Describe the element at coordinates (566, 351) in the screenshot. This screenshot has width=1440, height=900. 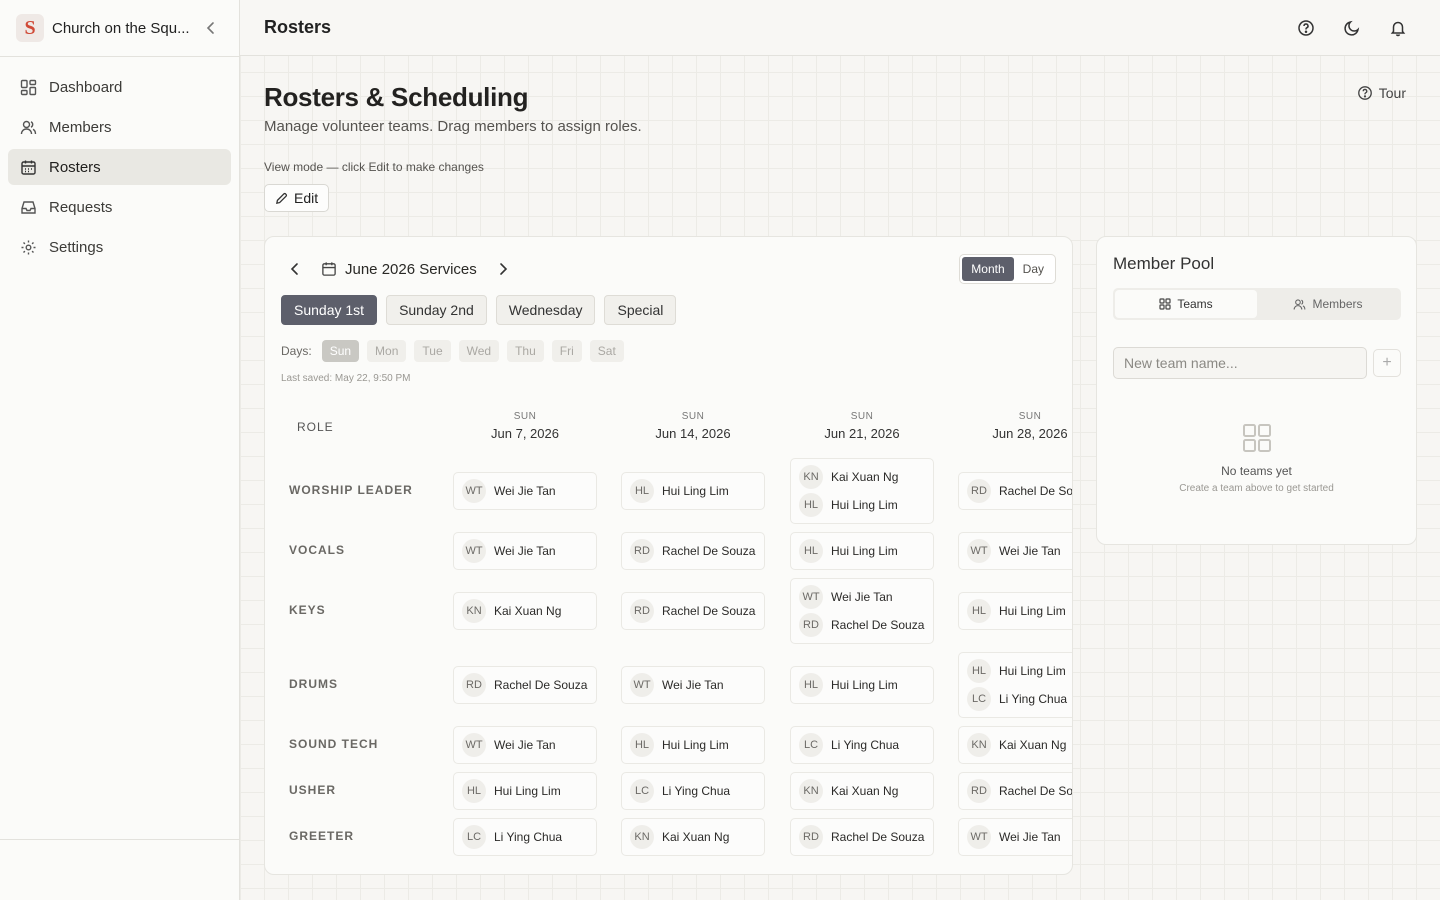
I see `day-chip-fri: Fri` at that location.